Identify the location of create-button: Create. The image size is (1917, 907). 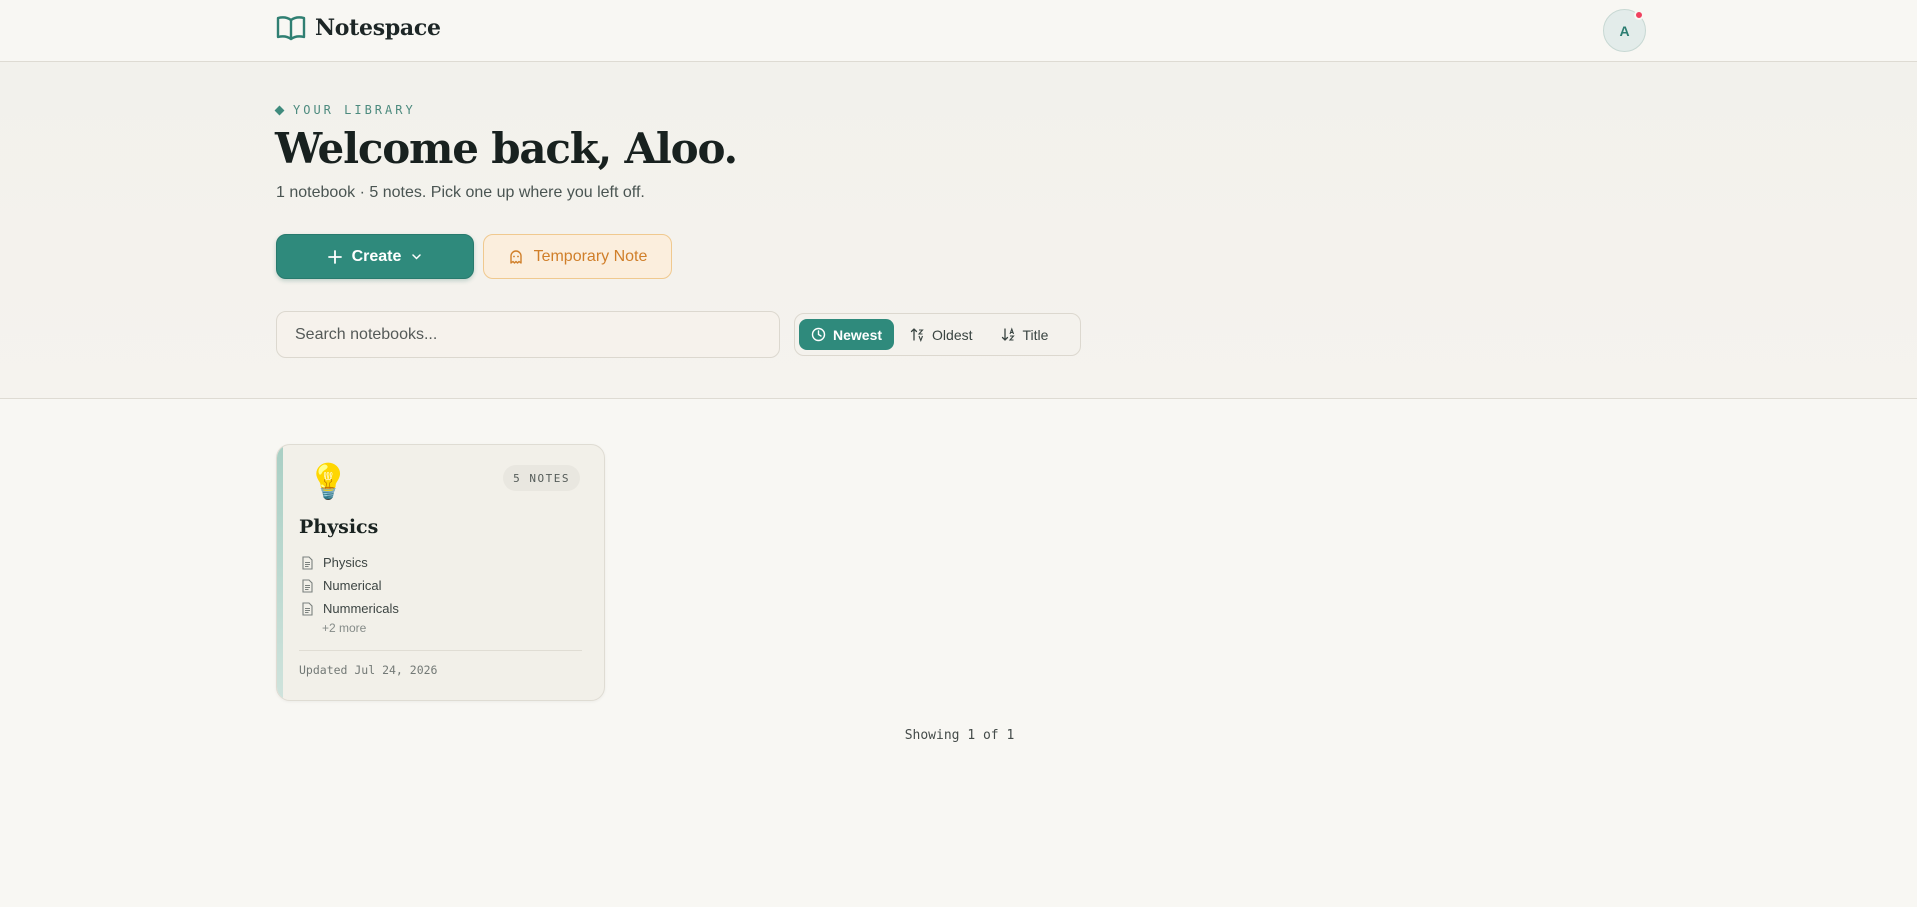
(375, 256).